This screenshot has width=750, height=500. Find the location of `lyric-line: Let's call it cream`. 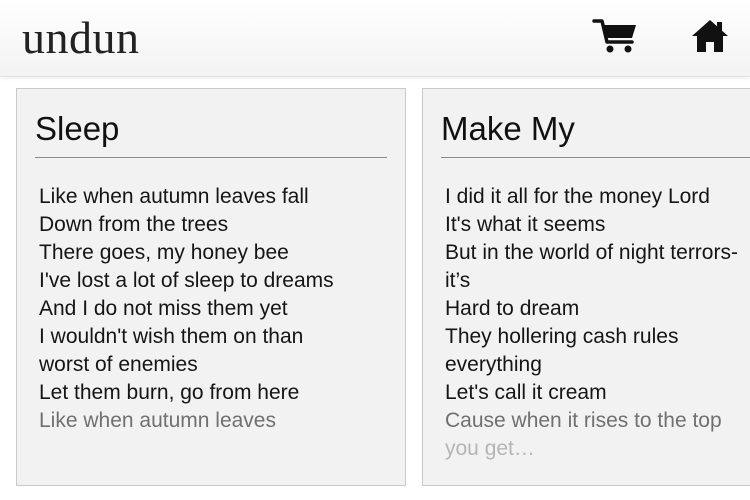

lyric-line: Let's call it cream is located at coordinates (526, 392).